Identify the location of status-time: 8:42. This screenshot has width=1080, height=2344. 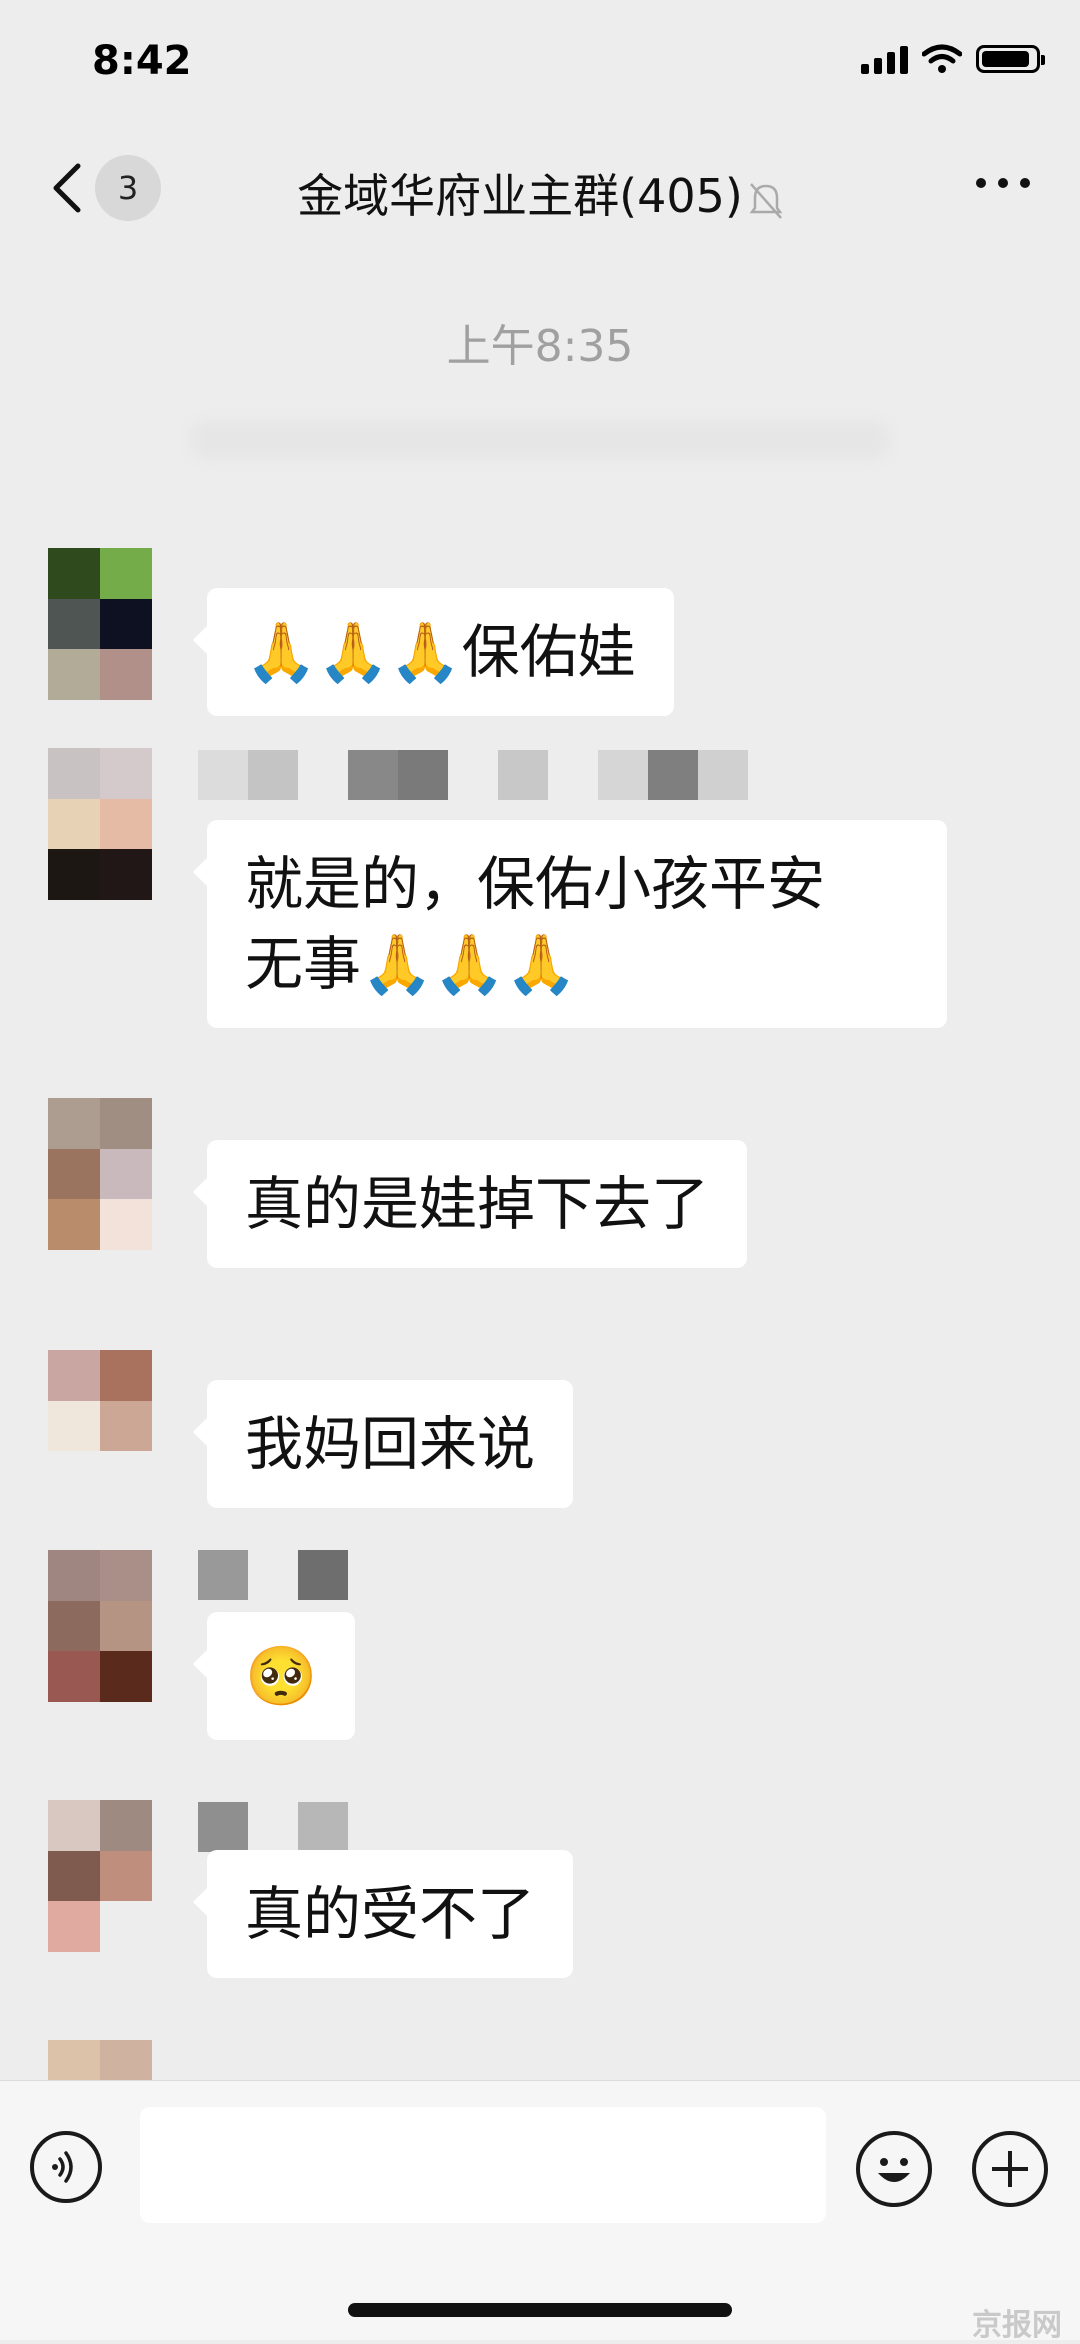
(142, 61).